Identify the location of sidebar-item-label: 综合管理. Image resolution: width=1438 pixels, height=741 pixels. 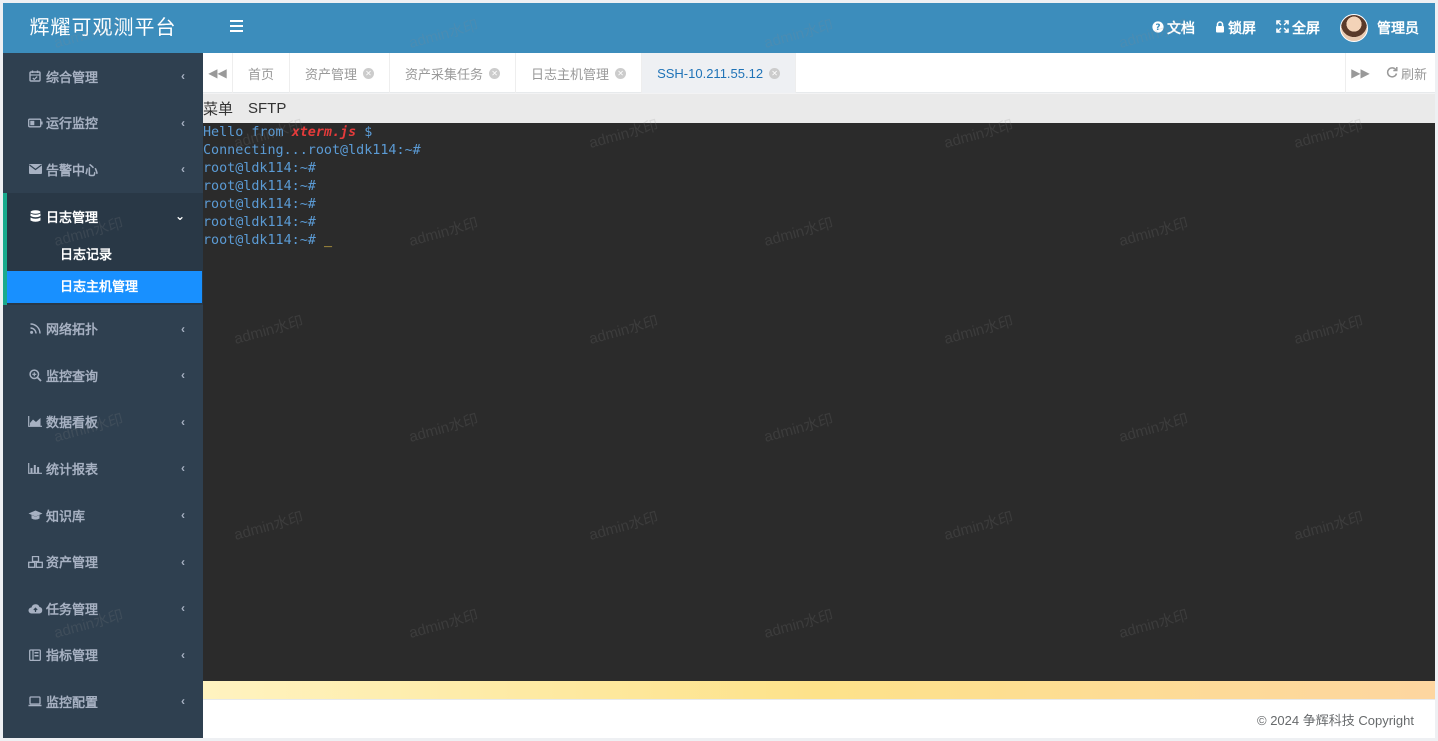
(72, 77).